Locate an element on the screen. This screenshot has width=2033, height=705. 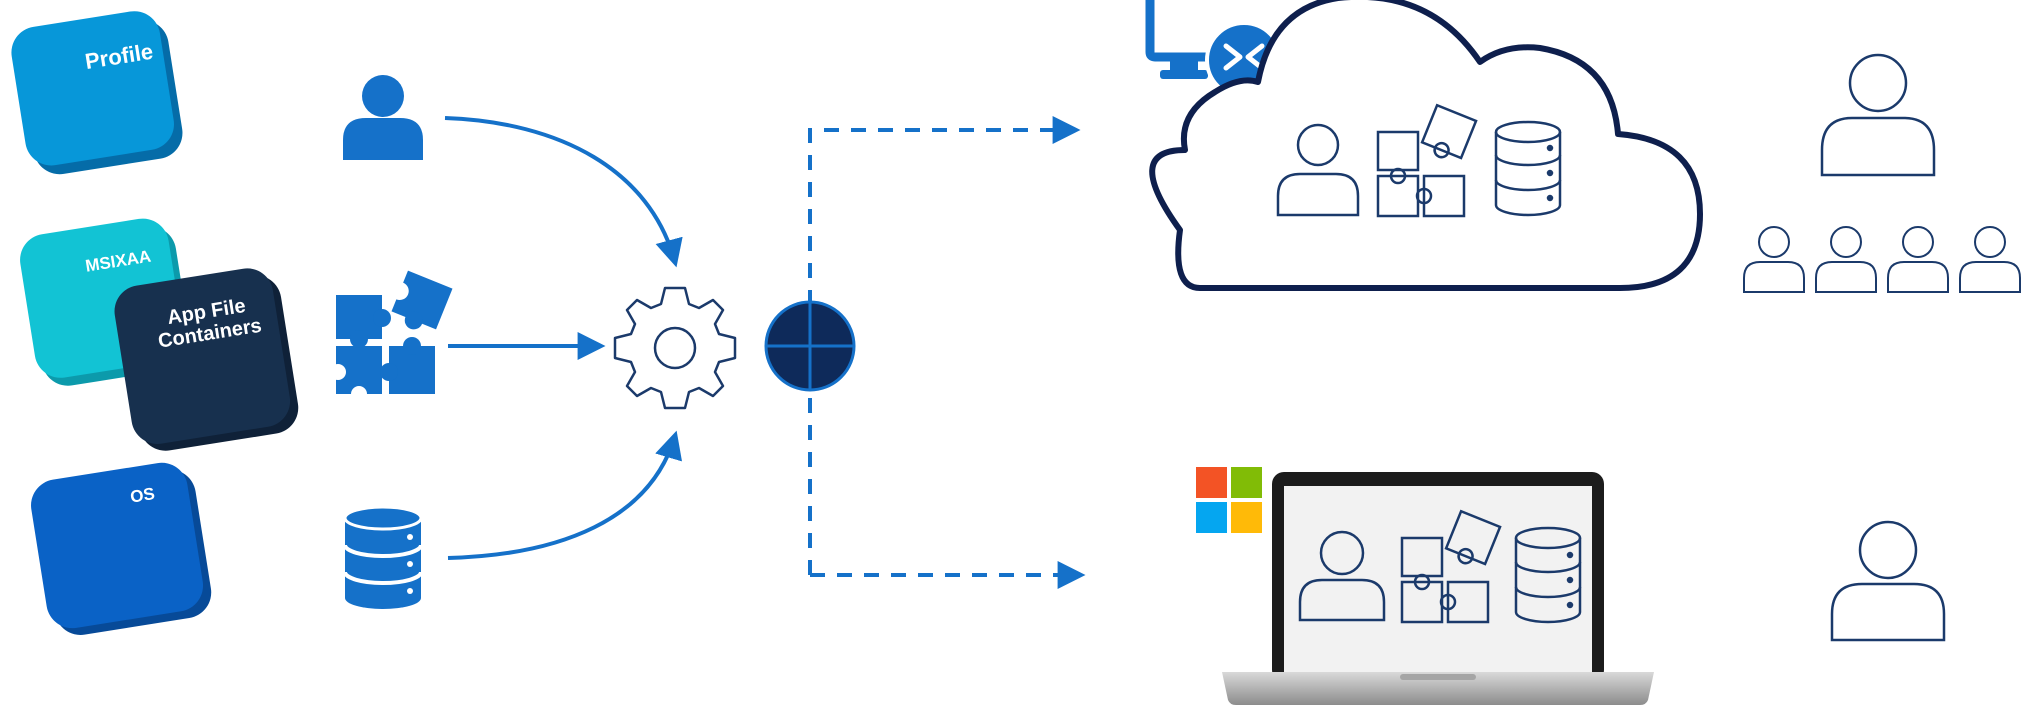
globe-icon is located at coordinates (810, 346).